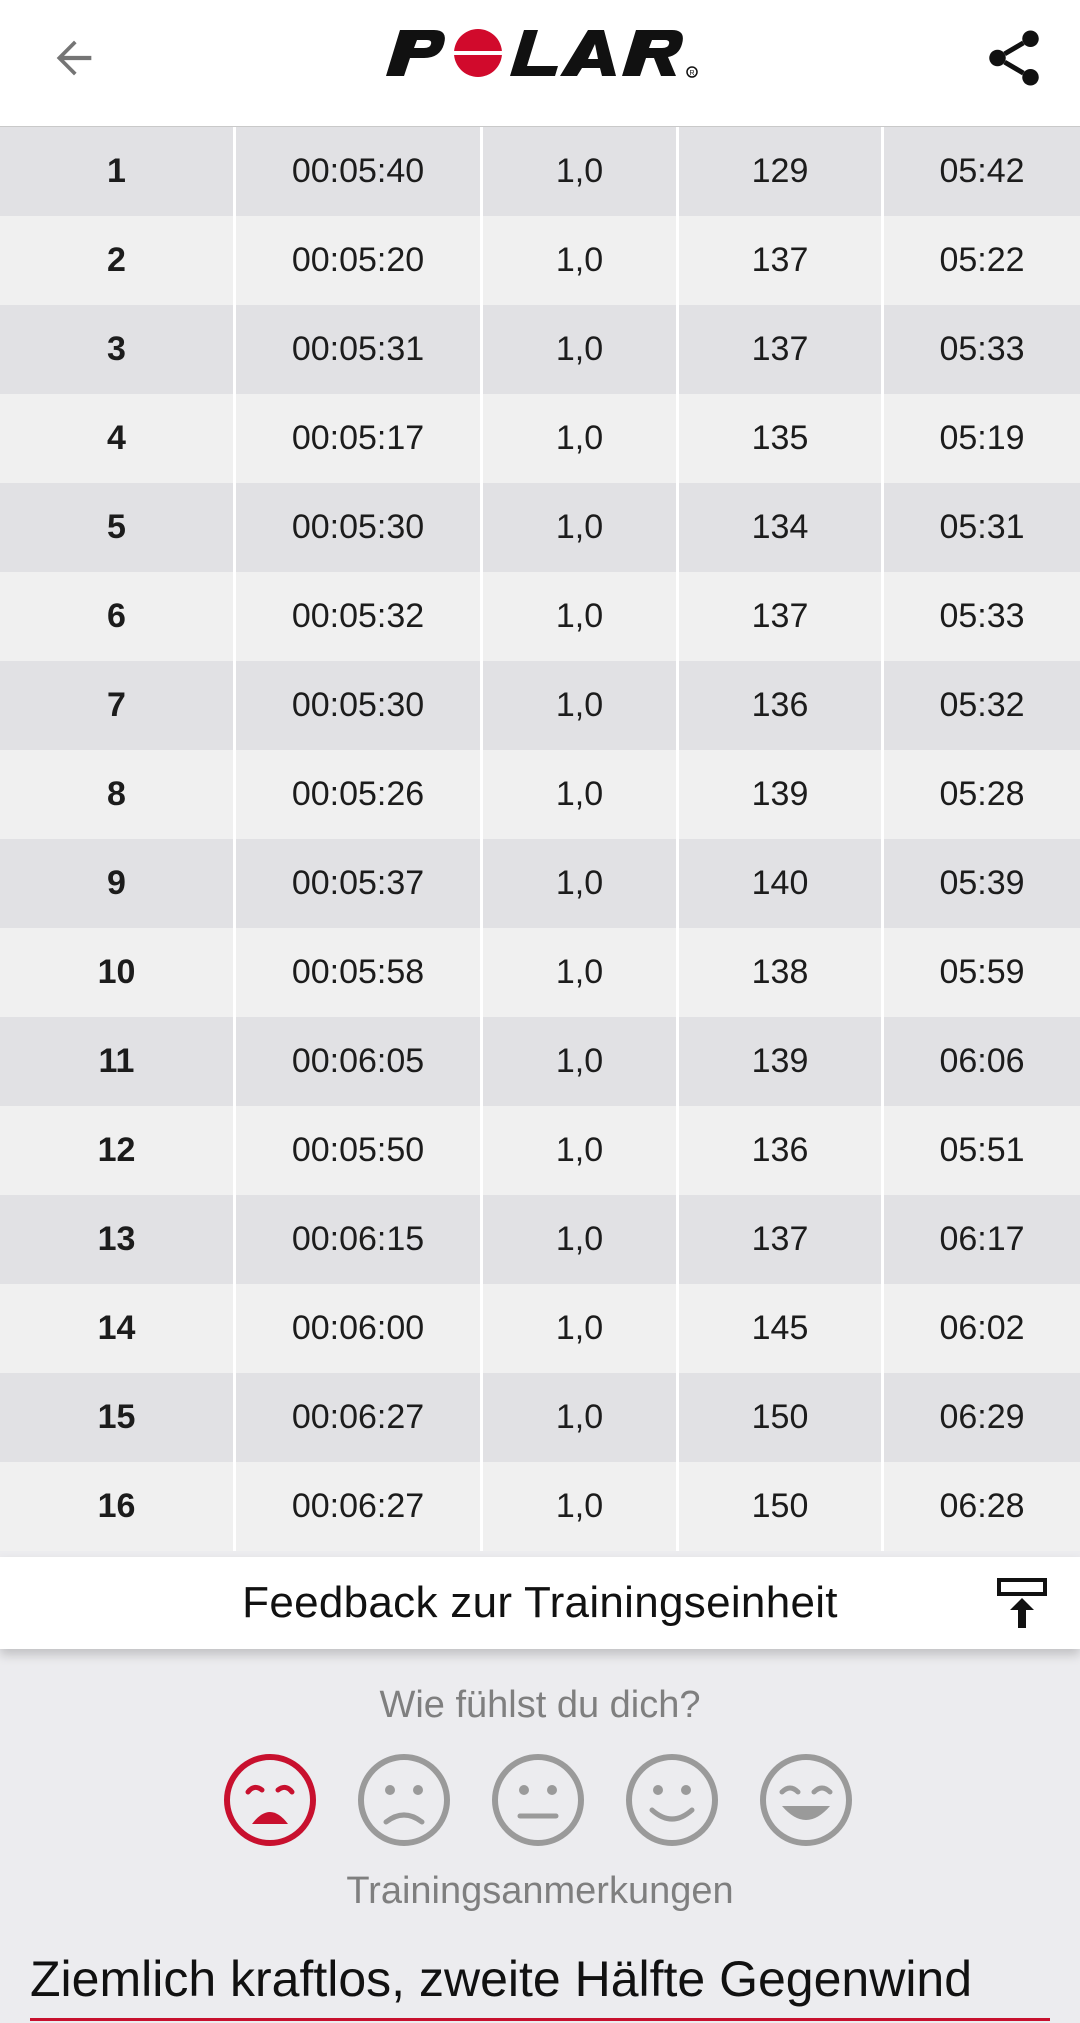 This screenshot has width=1080, height=2023. I want to click on lap-number: 4, so click(118, 438).